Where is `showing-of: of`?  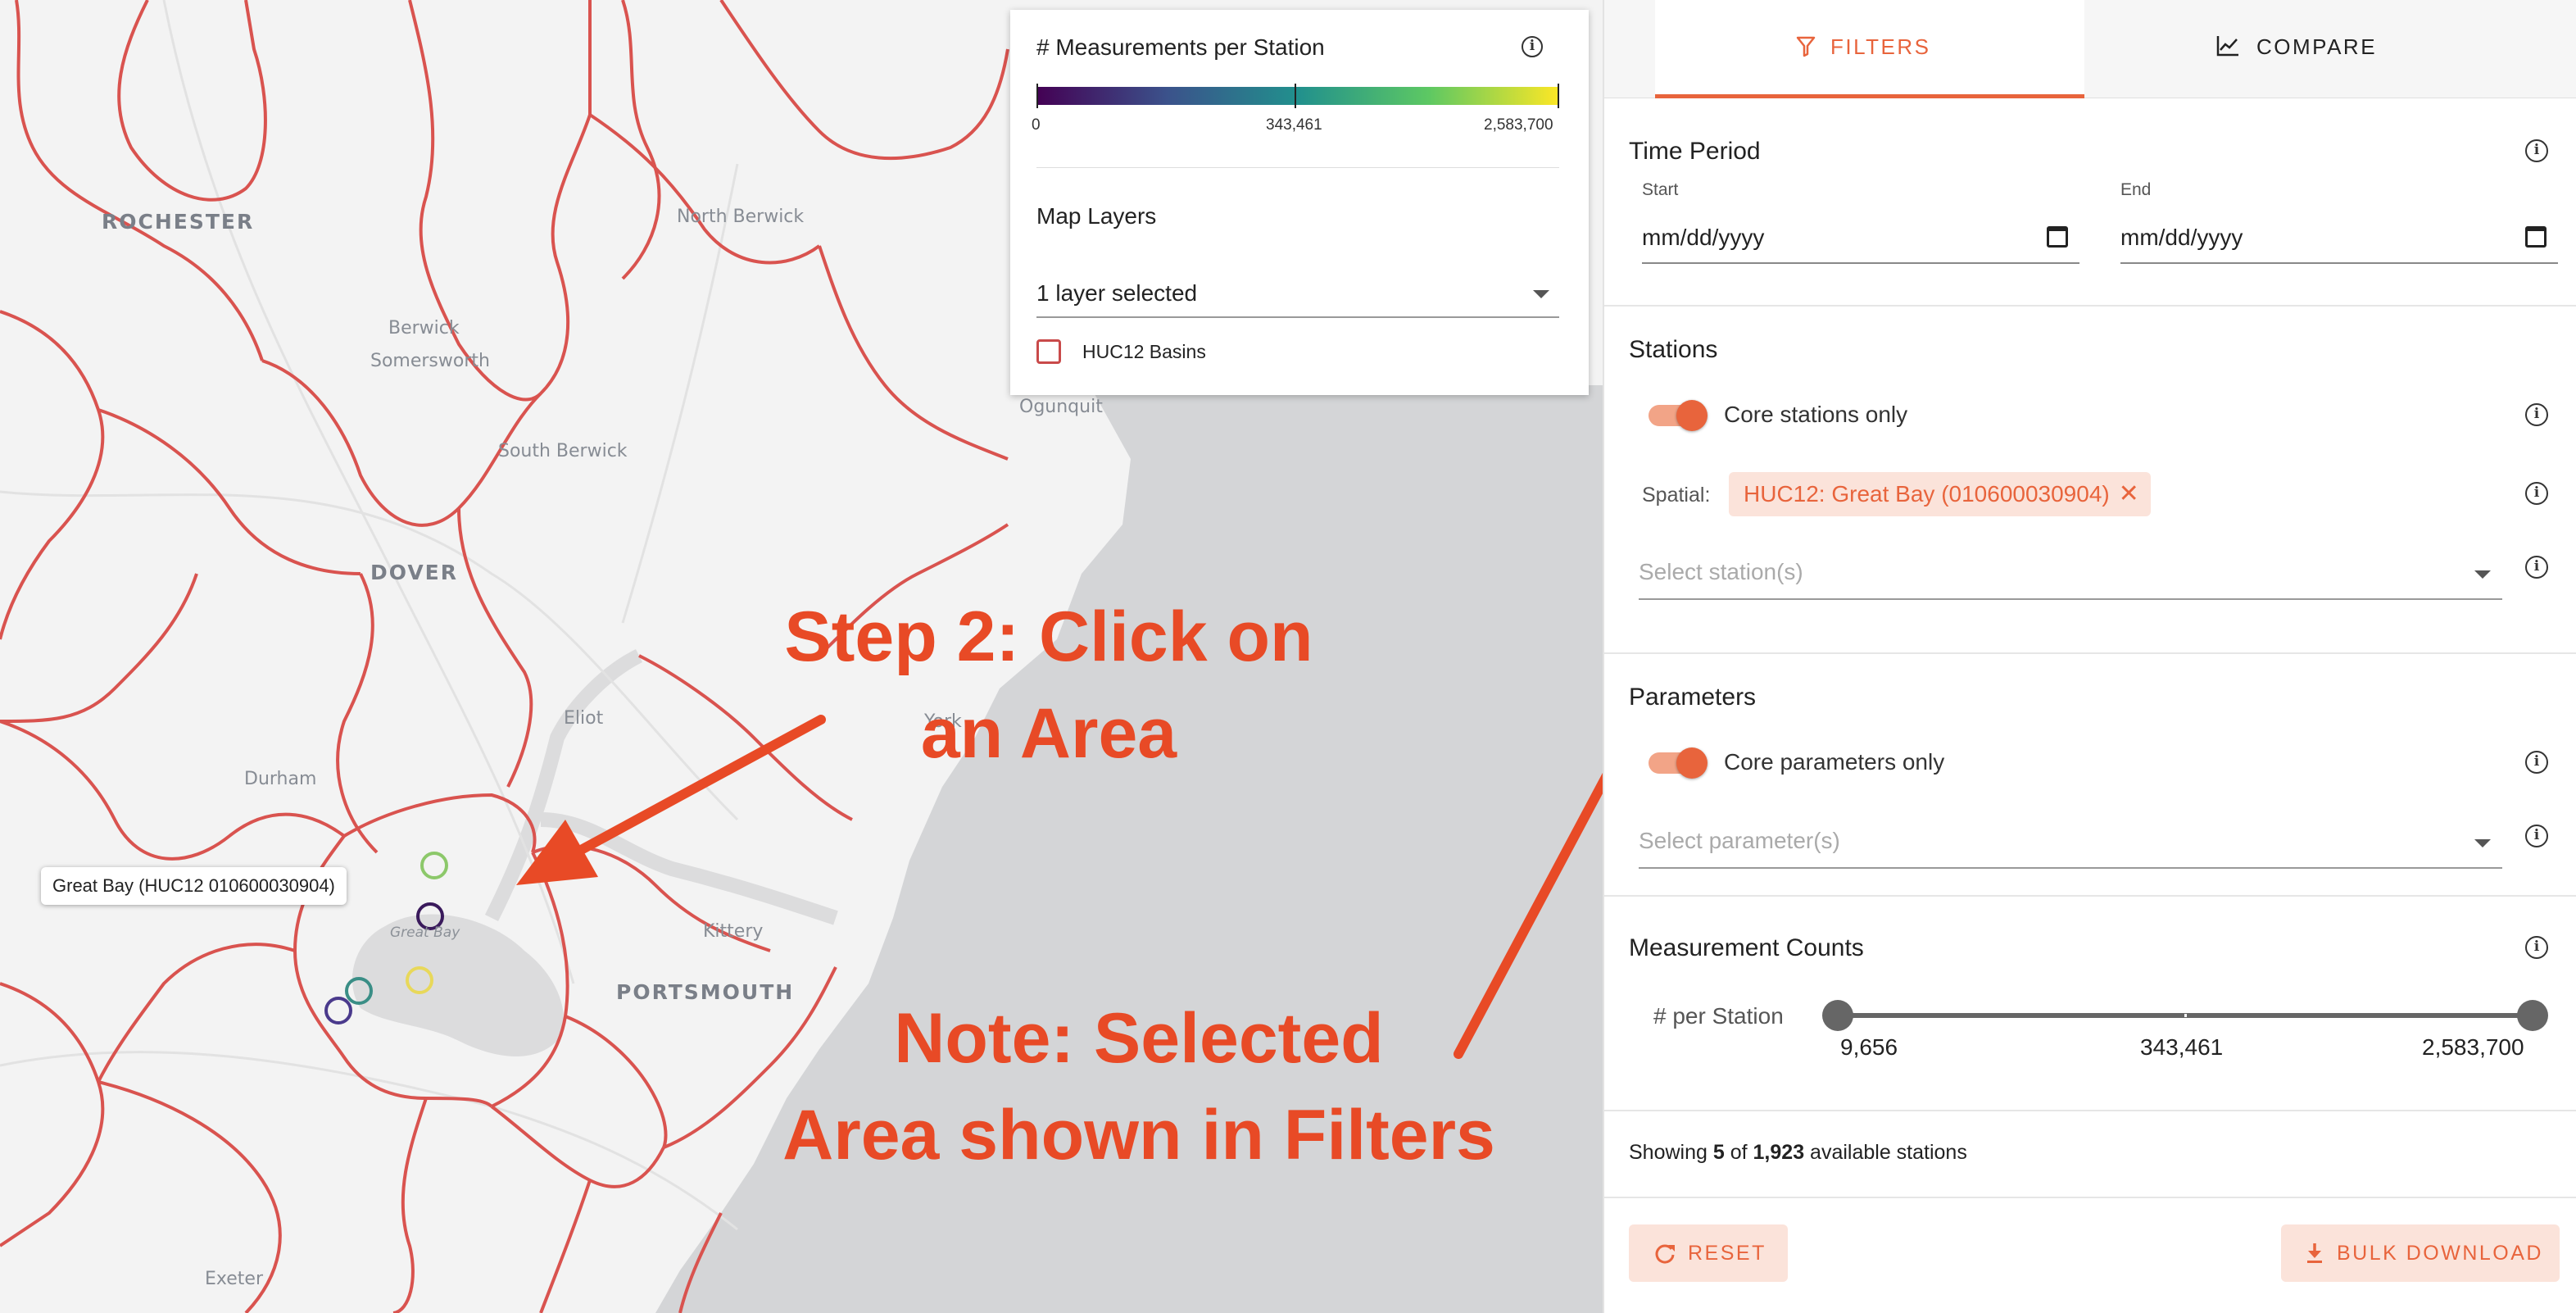 showing-of: of is located at coordinates (1739, 1153).